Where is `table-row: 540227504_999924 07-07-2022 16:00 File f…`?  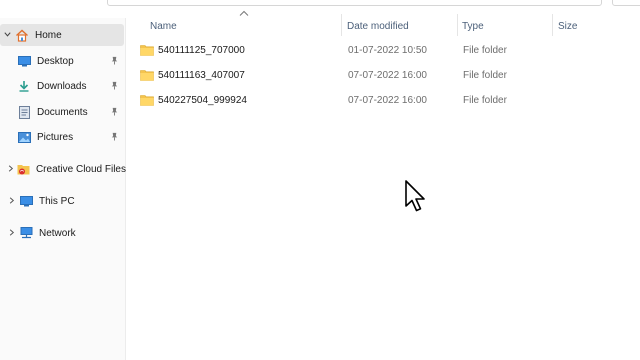
table-row: 540227504_999924 07-07-2022 16:00 File f… is located at coordinates (390, 100).